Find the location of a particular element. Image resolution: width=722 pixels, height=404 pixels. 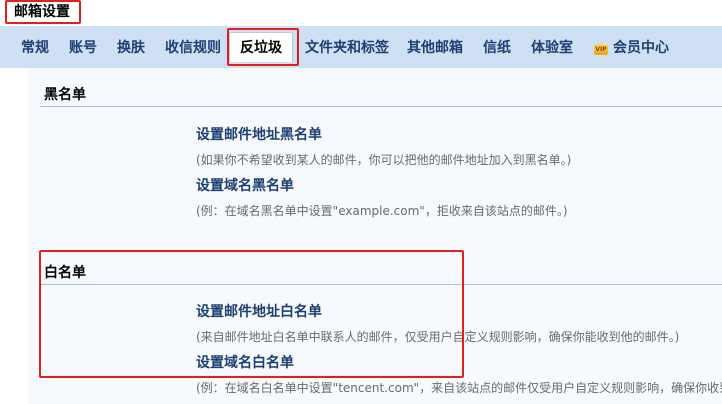

whitelist-domain-link: 设置域名白名单 is located at coordinates (245, 362).